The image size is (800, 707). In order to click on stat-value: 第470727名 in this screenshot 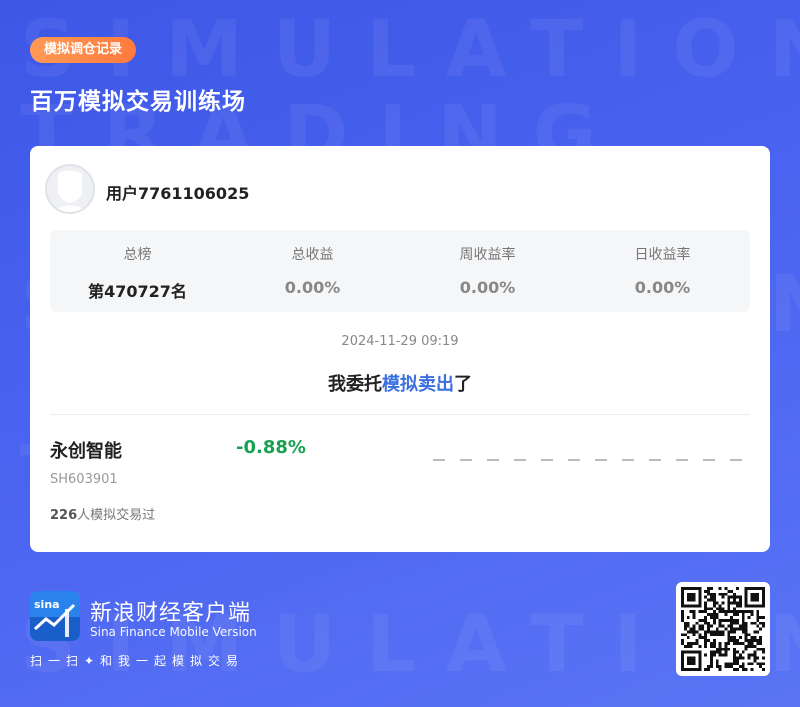, I will do `click(137, 291)`.